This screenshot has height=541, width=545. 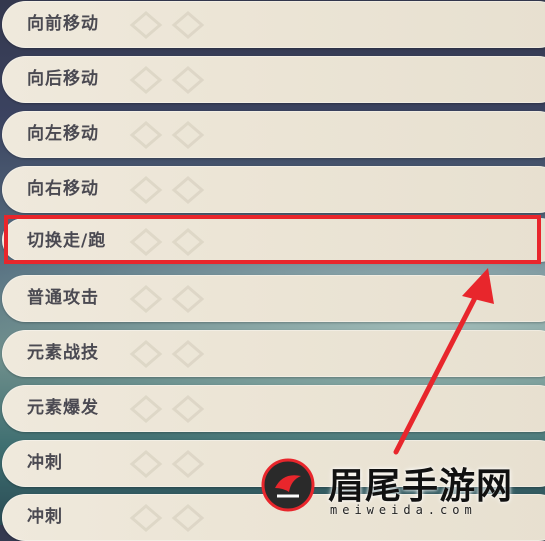 I want to click on watermark: 眉尾手游网 meiweida.com, so click(x=401, y=489).